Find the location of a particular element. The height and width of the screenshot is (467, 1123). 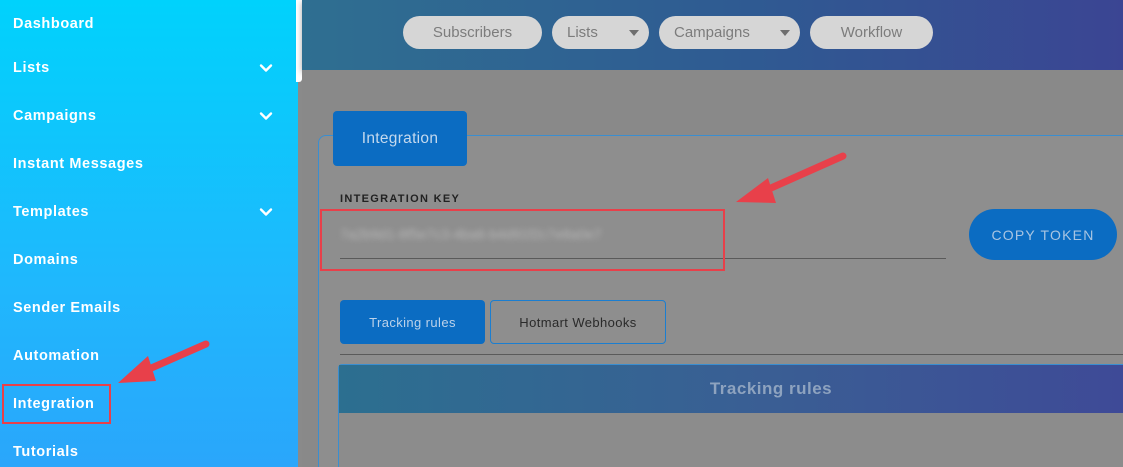

sidebar-item-tutorials: Tutorials is located at coordinates (149, 447).